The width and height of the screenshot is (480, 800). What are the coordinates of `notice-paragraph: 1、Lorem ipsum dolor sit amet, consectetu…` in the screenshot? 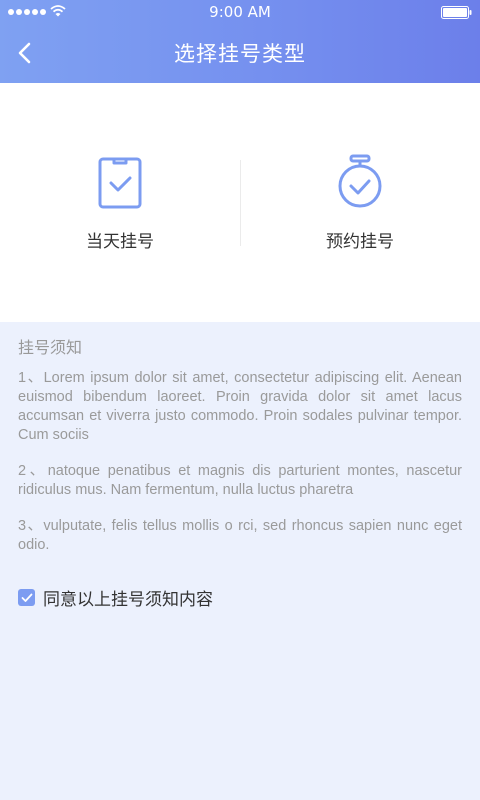 It's located at (240, 406).